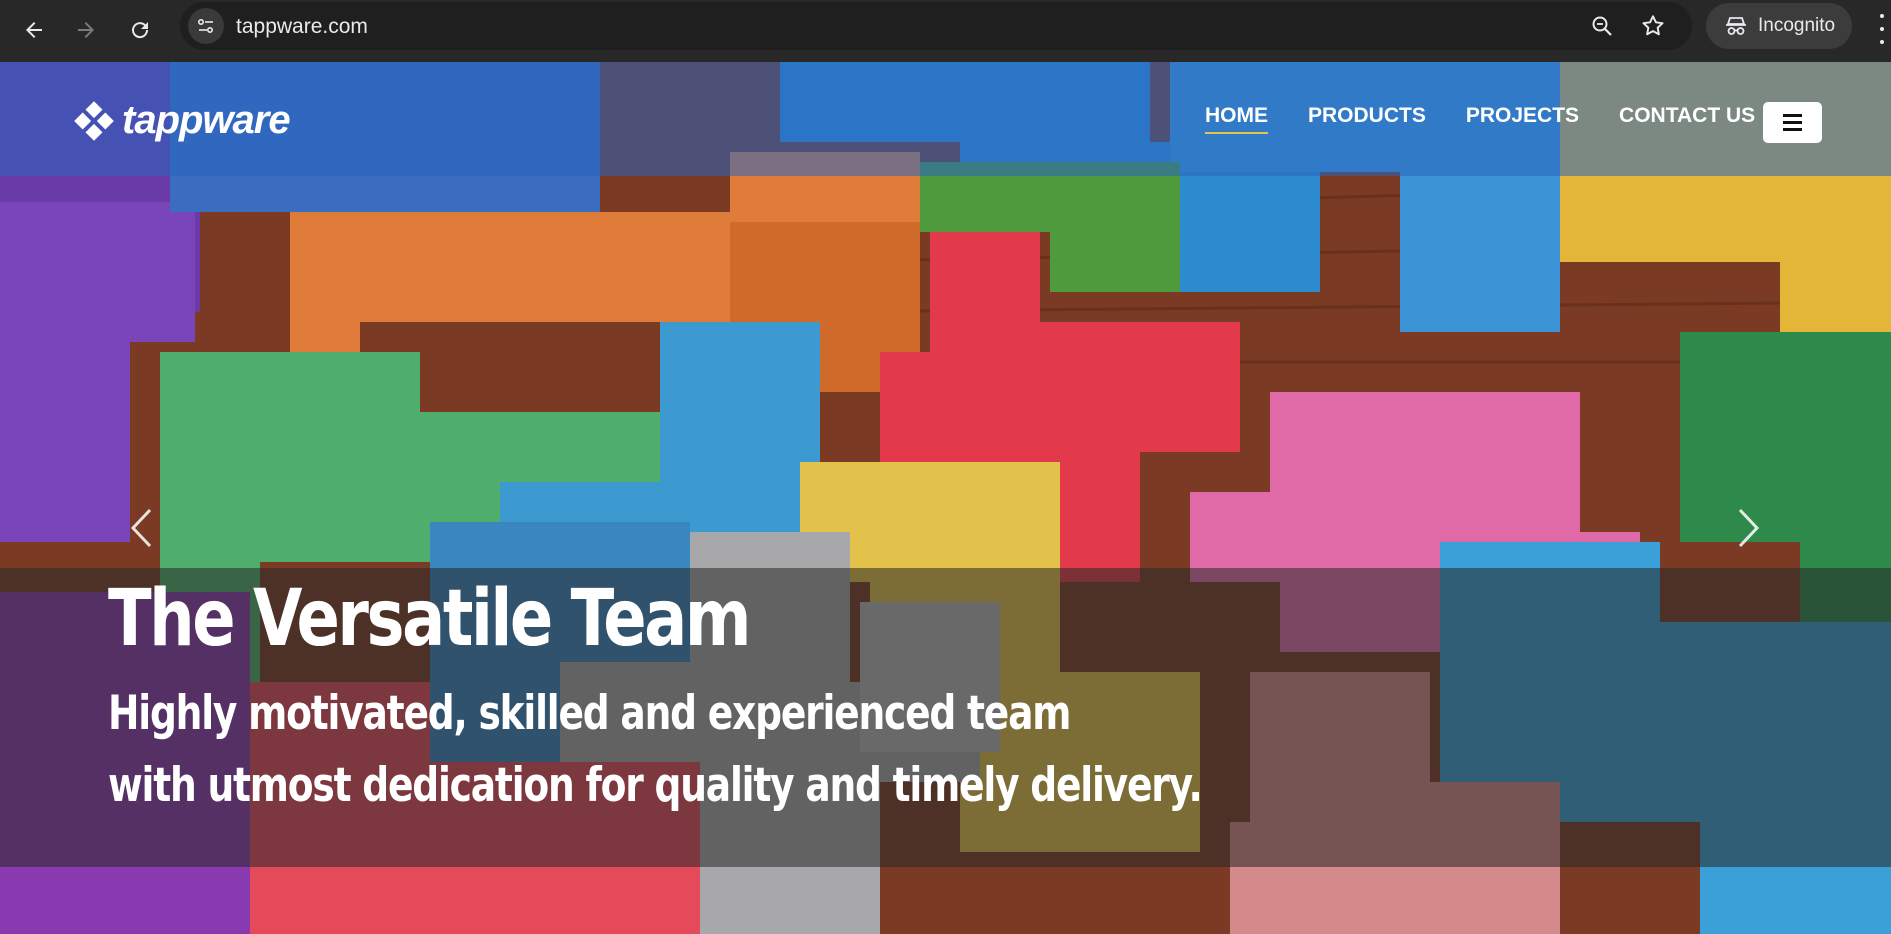 Image resolution: width=1891 pixels, height=934 pixels. Describe the element at coordinates (1749, 528) in the screenshot. I see `carousel-next-icon` at that location.